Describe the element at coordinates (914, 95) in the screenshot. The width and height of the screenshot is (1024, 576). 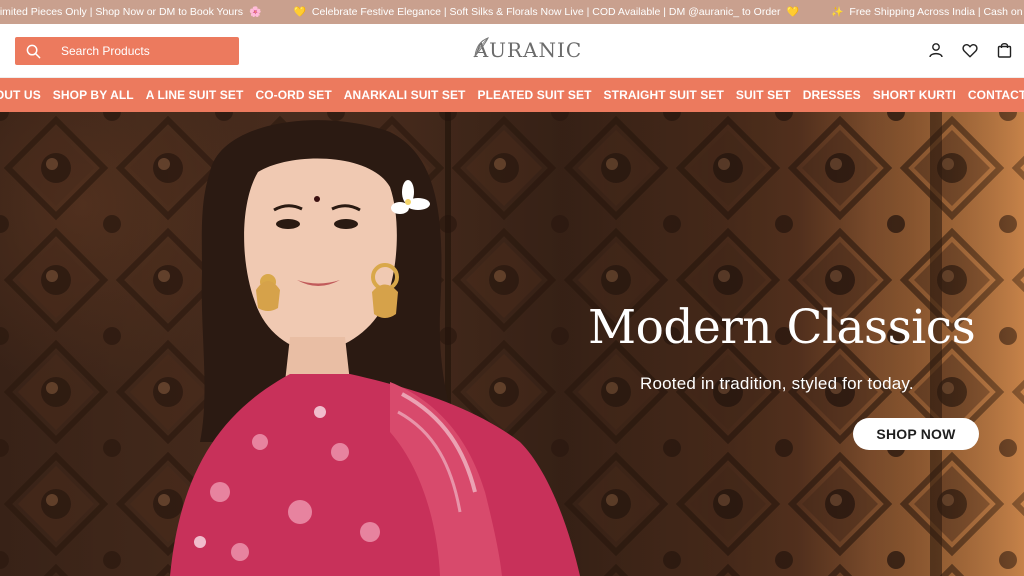
I see `nav-item-short-kurti: SHORT KURTI` at that location.